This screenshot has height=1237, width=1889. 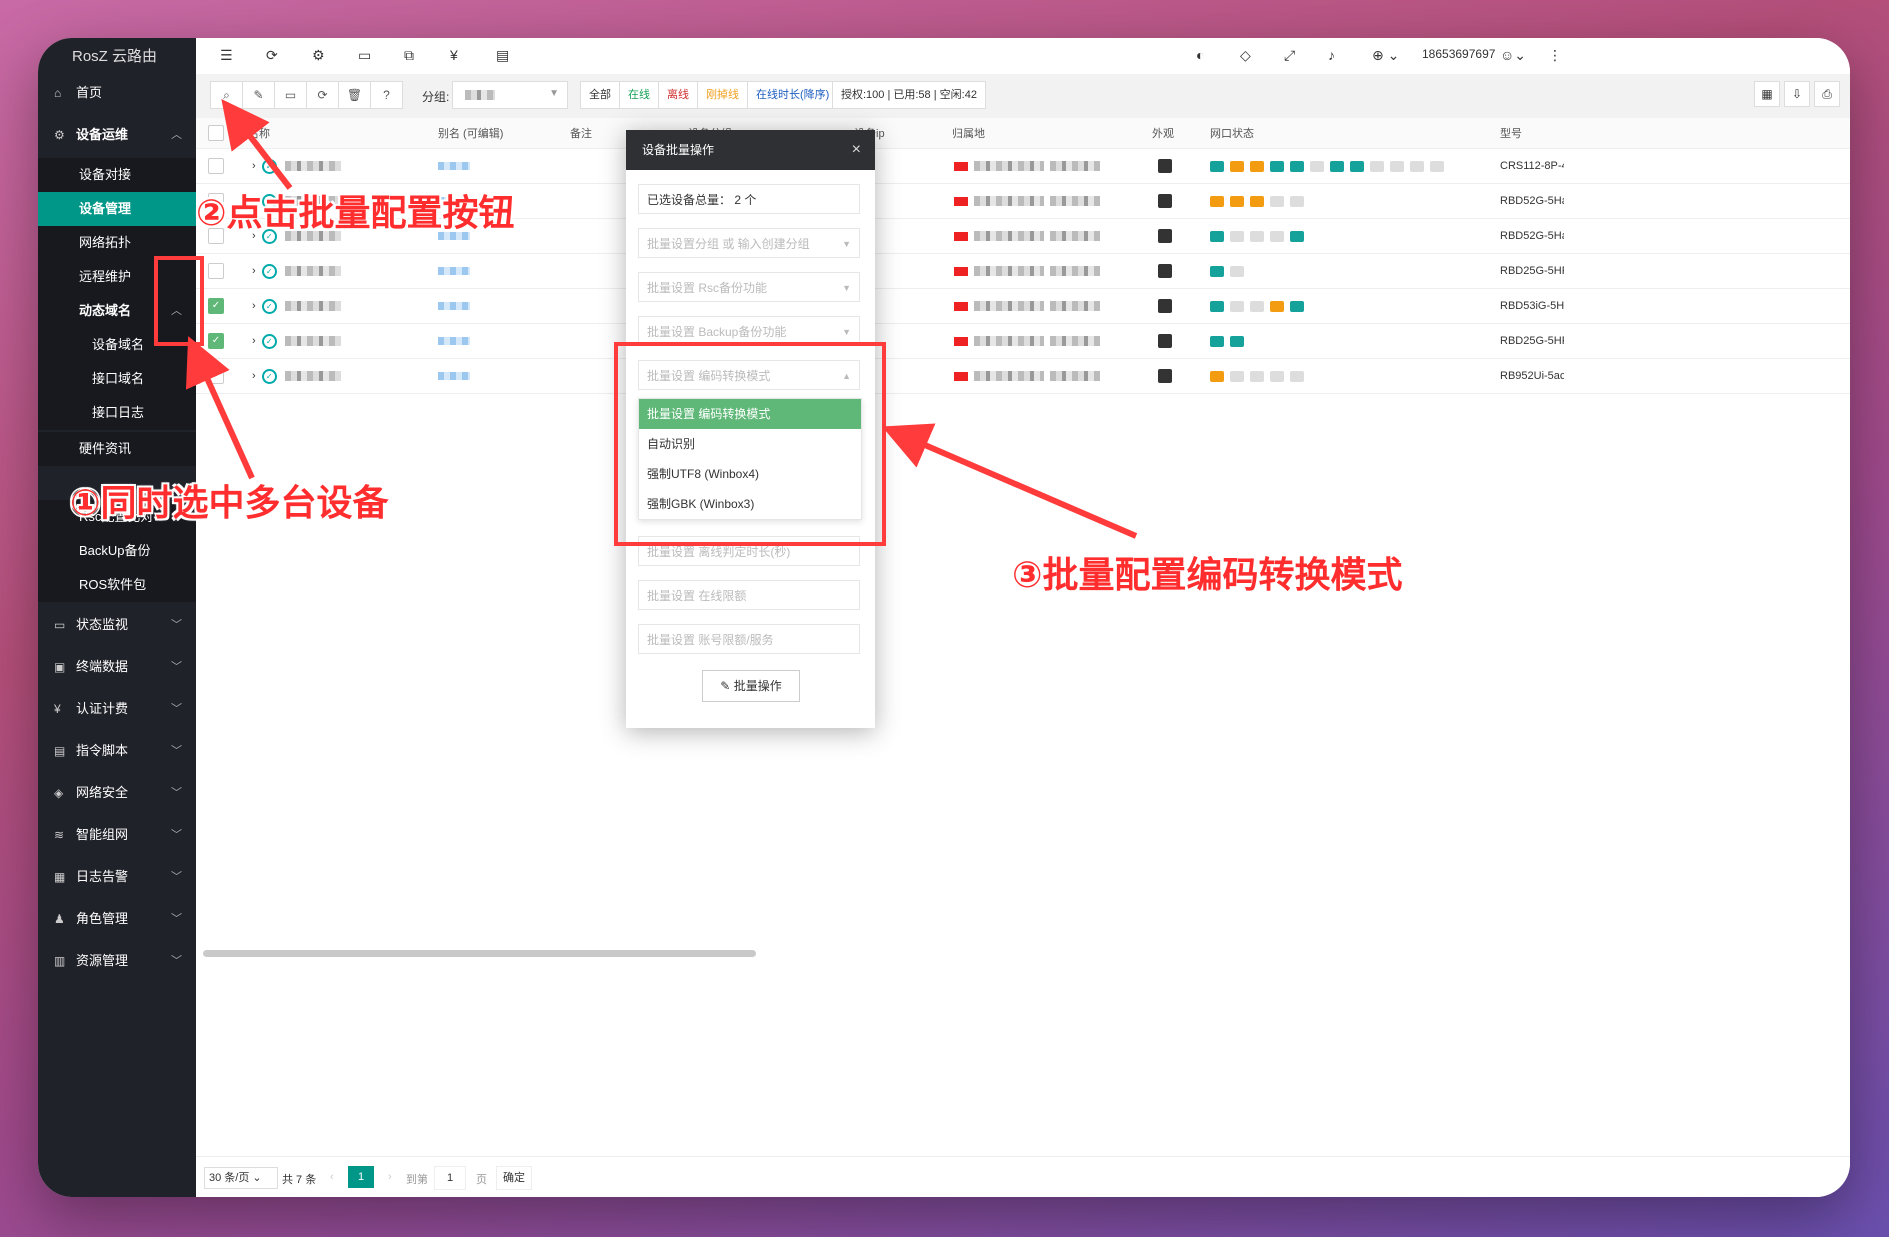 What do you see at coordinates (229, 502) in the screenshot?
I see `annotation-step1: ①同时选中多台设备` at bounding box center [229, 502].